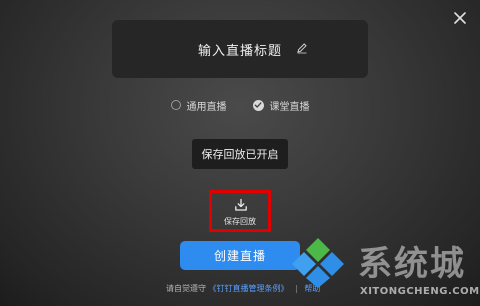 This screenshot has height=306, width=480. I want to click on close-icon, so click(460, 18).